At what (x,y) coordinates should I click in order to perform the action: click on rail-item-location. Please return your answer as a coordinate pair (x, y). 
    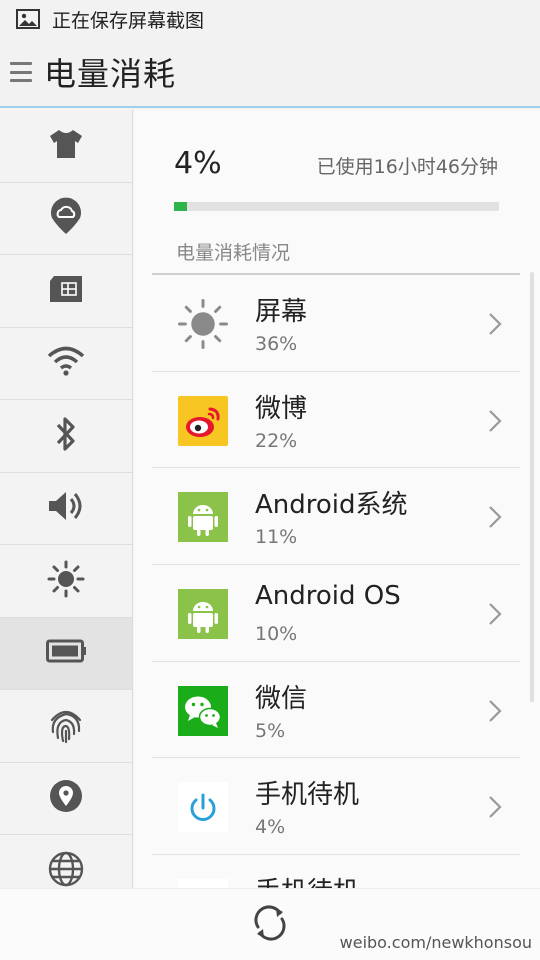
    Looking at the image, I should click on (66, 799).